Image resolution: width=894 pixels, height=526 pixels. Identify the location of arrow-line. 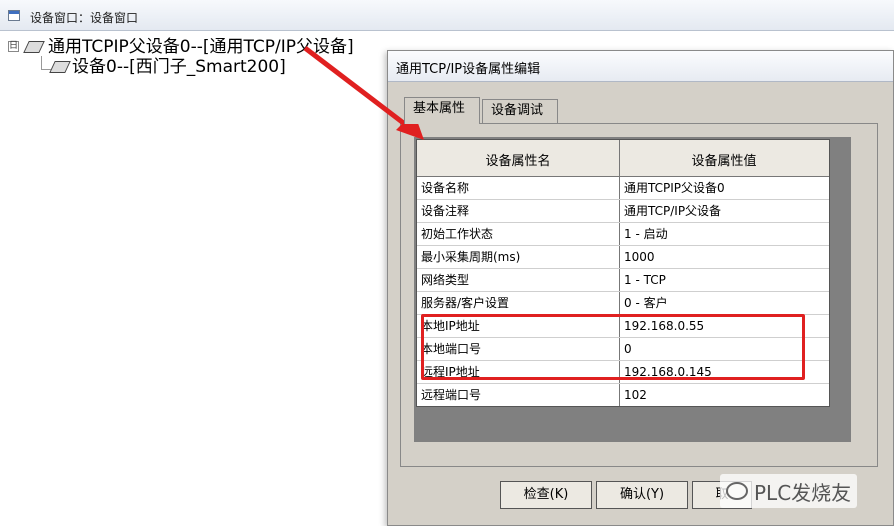
(357, 88).